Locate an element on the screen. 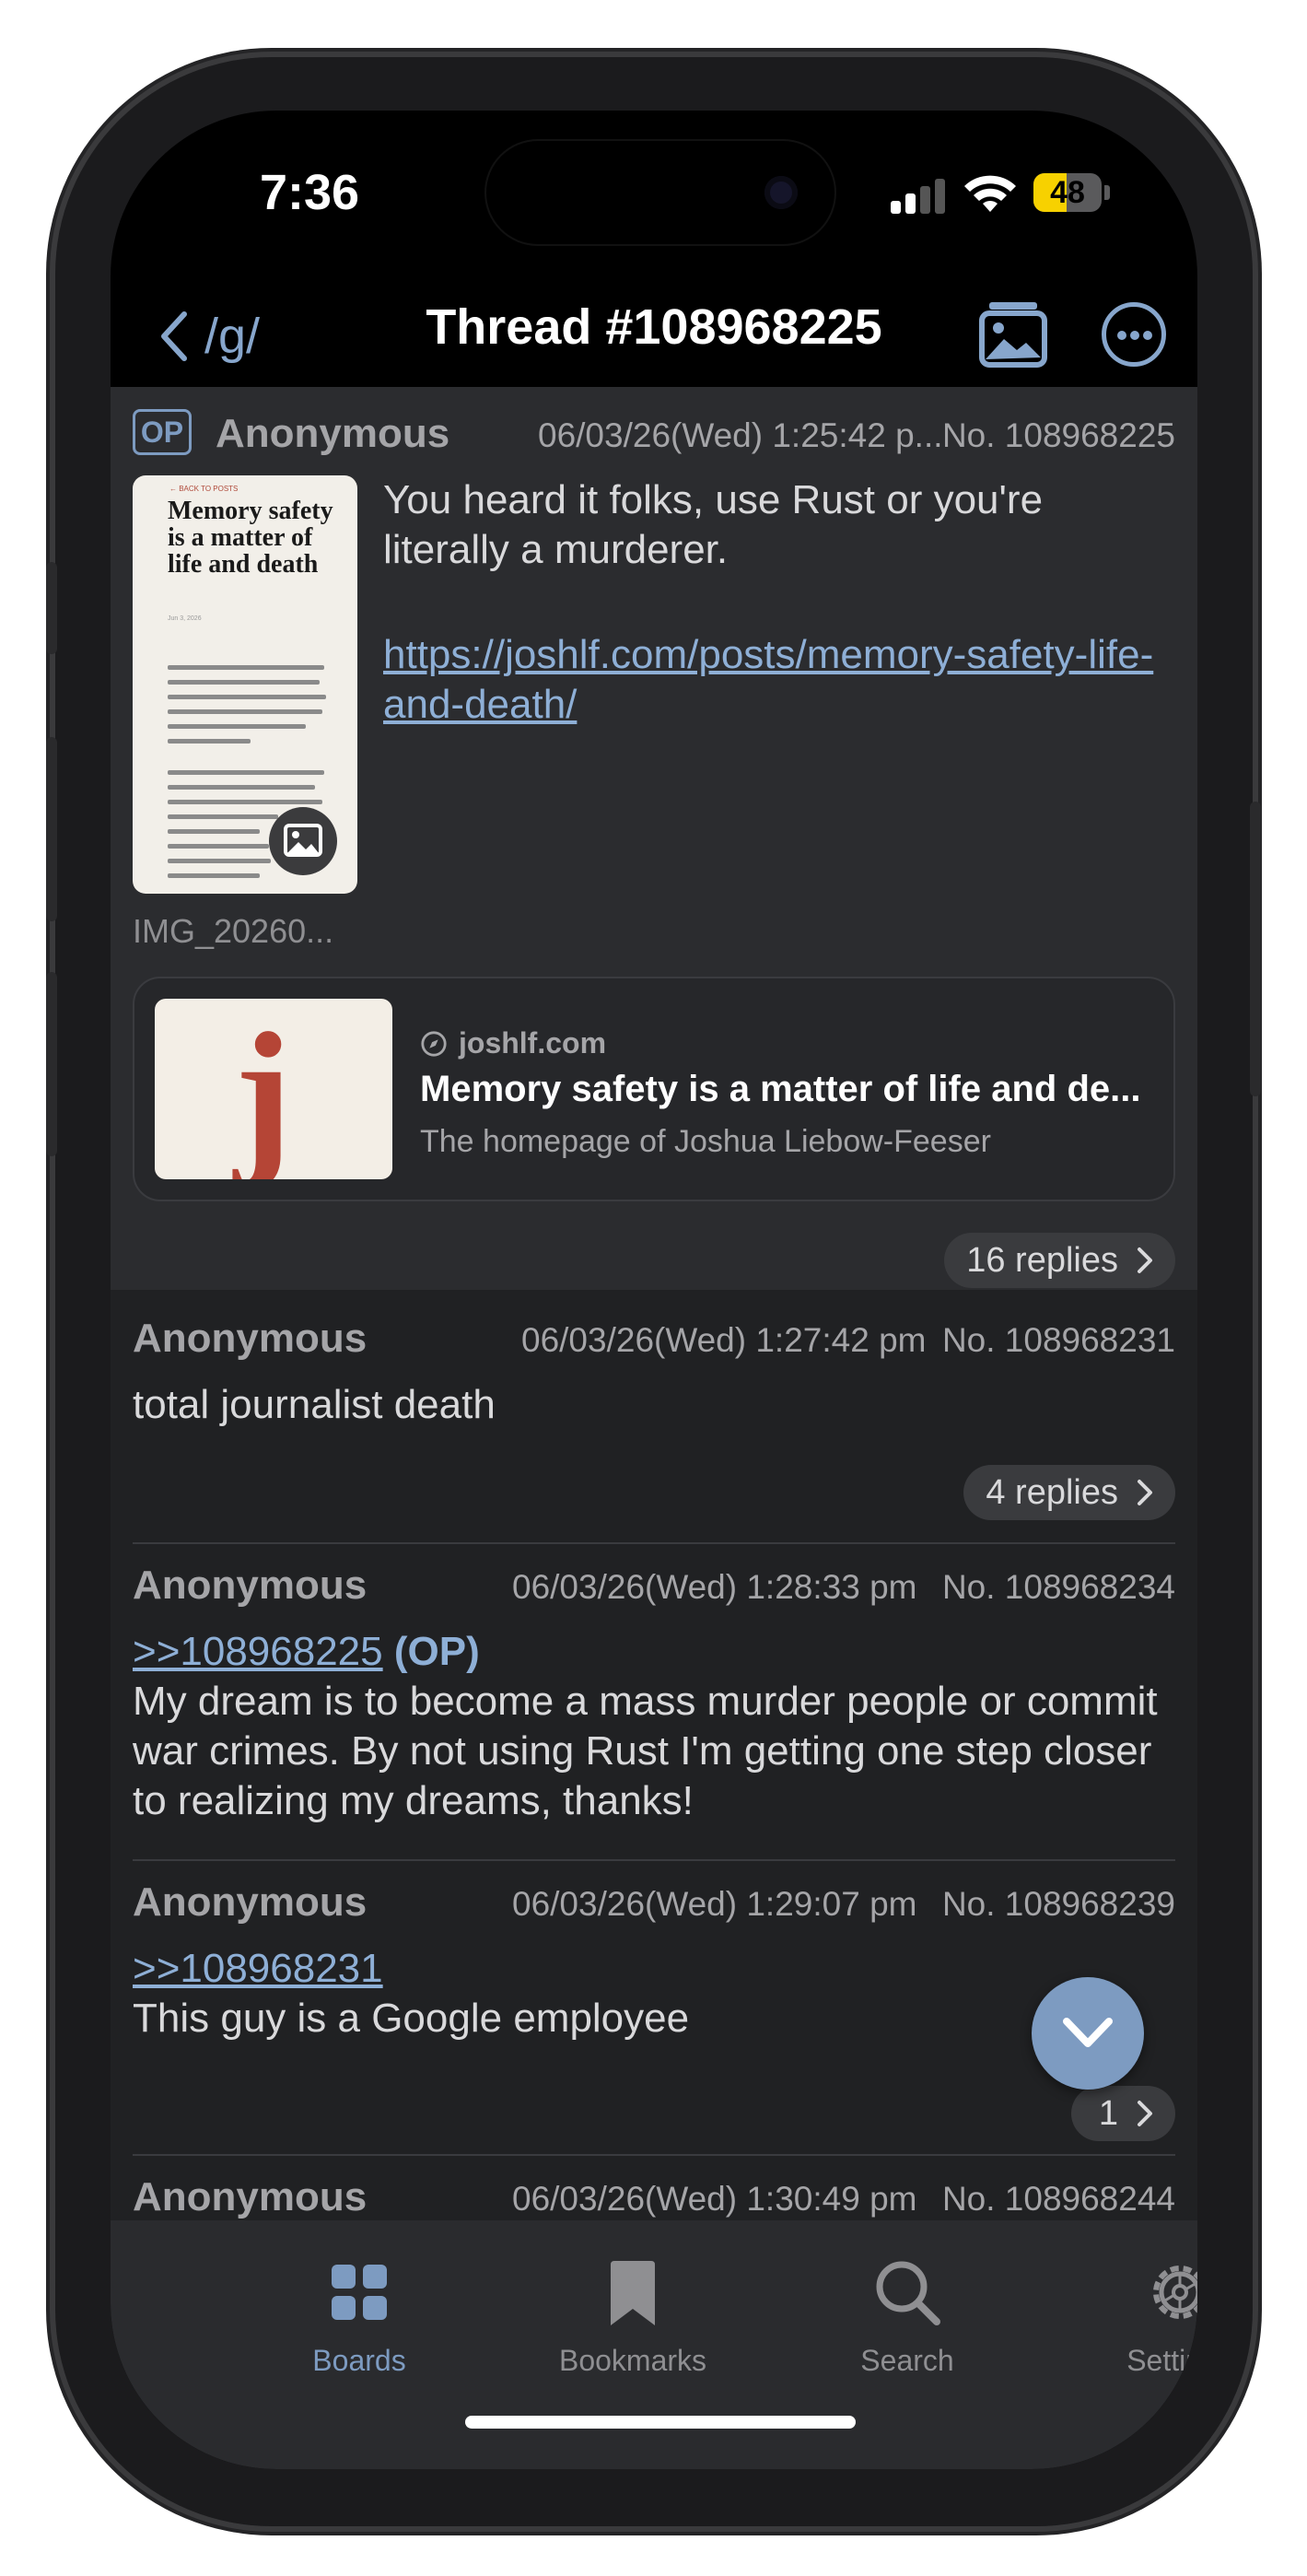  post-number: No. 108968244 is located at coordinates (1058, 2199).